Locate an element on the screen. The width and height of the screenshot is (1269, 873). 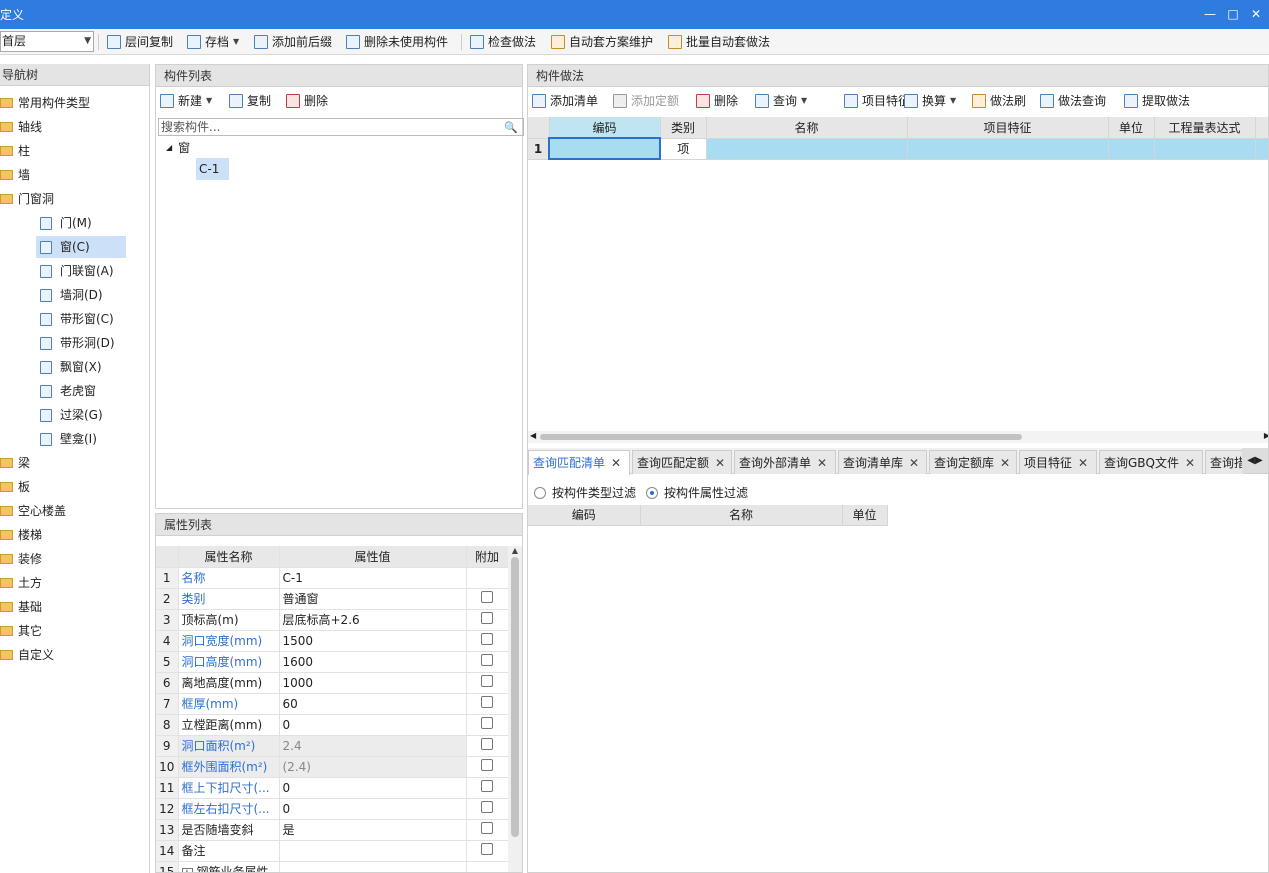
code-cell is located at coordinates (604, 148).